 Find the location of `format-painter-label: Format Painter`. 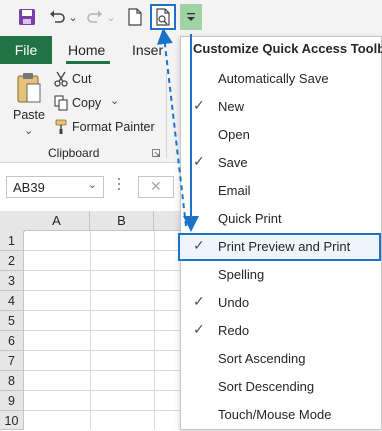

format-painter-label: Format Painter is located at coordinates (113, 127).